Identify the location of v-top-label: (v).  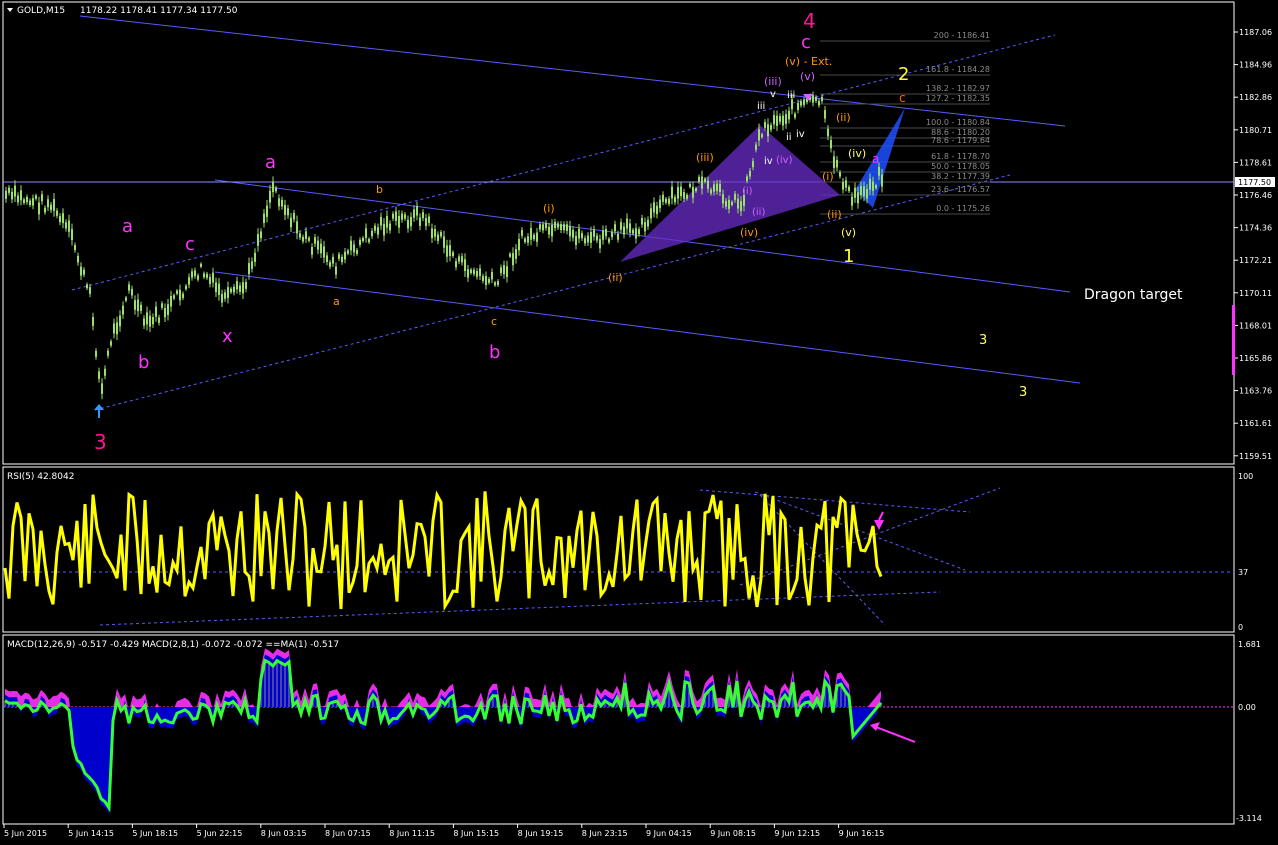
(807, 76).